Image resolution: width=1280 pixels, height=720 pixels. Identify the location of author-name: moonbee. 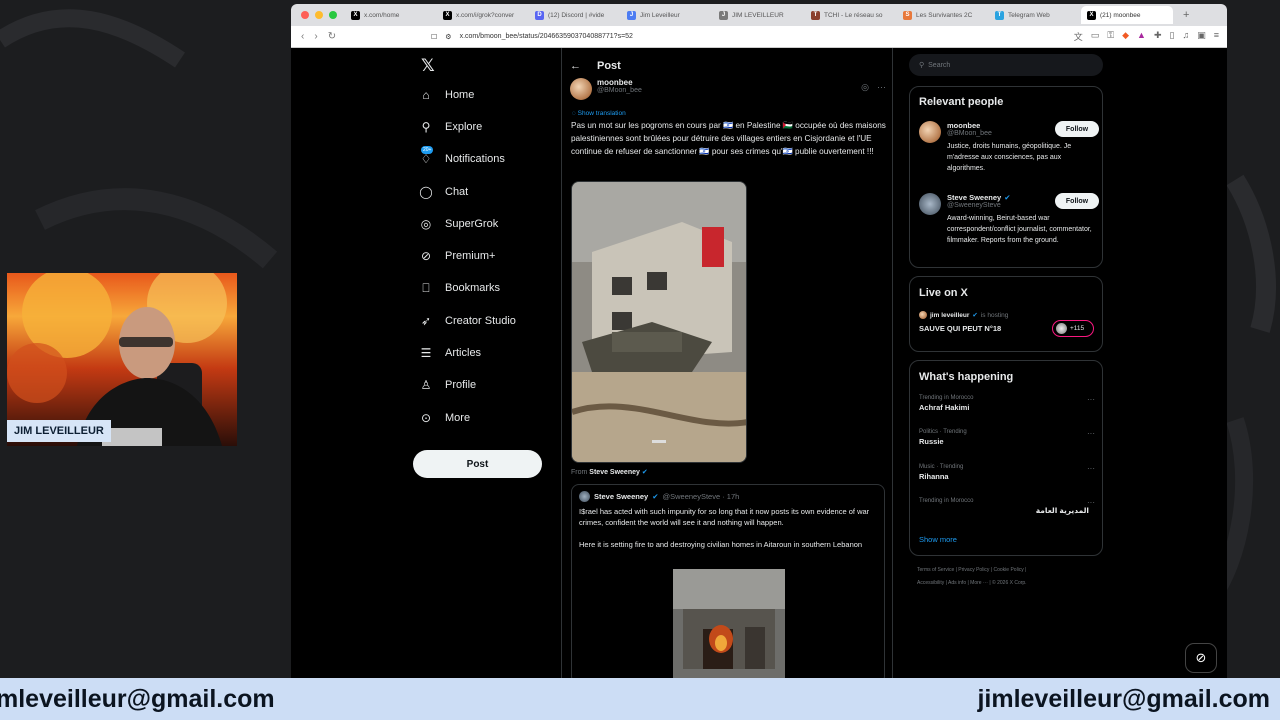
(619, 82).